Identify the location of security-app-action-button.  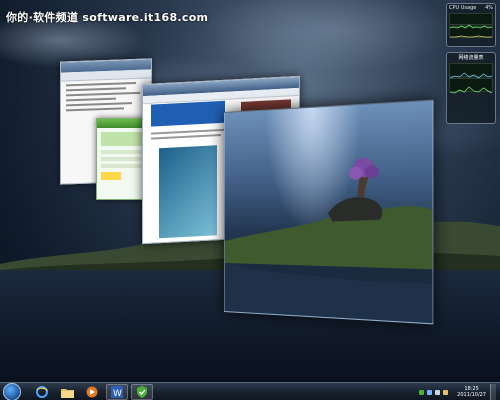
(111, 176).